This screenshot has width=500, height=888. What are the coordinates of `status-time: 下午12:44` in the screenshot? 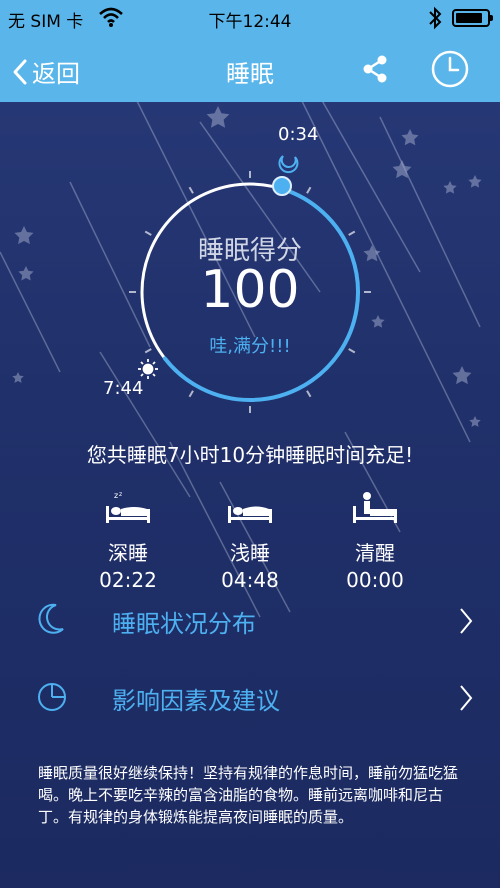 It's located at (250, 22).